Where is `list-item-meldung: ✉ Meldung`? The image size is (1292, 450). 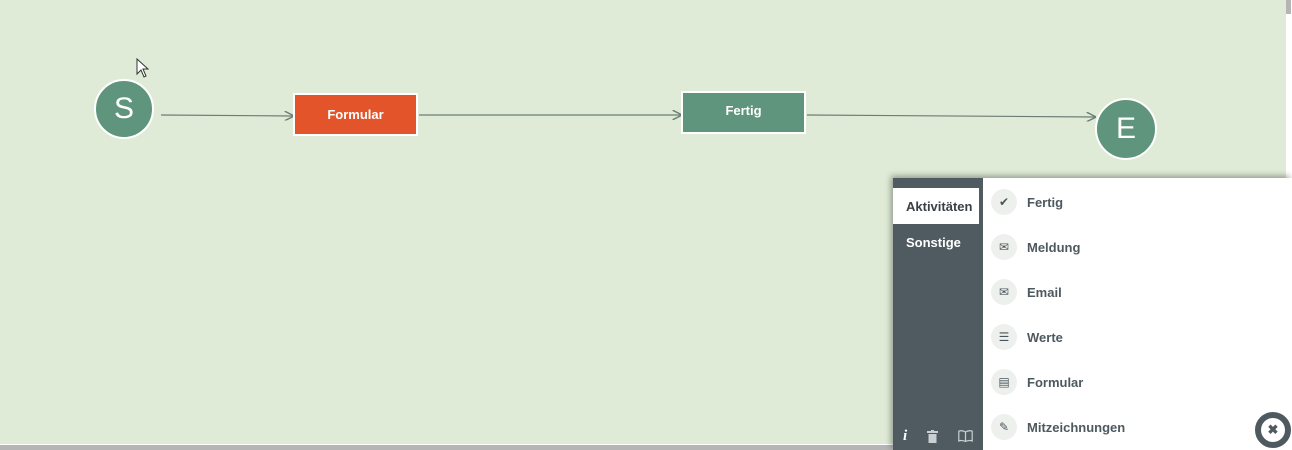
list-item-meldung: ✉ Meldung is located at coordinates (1136, 247).